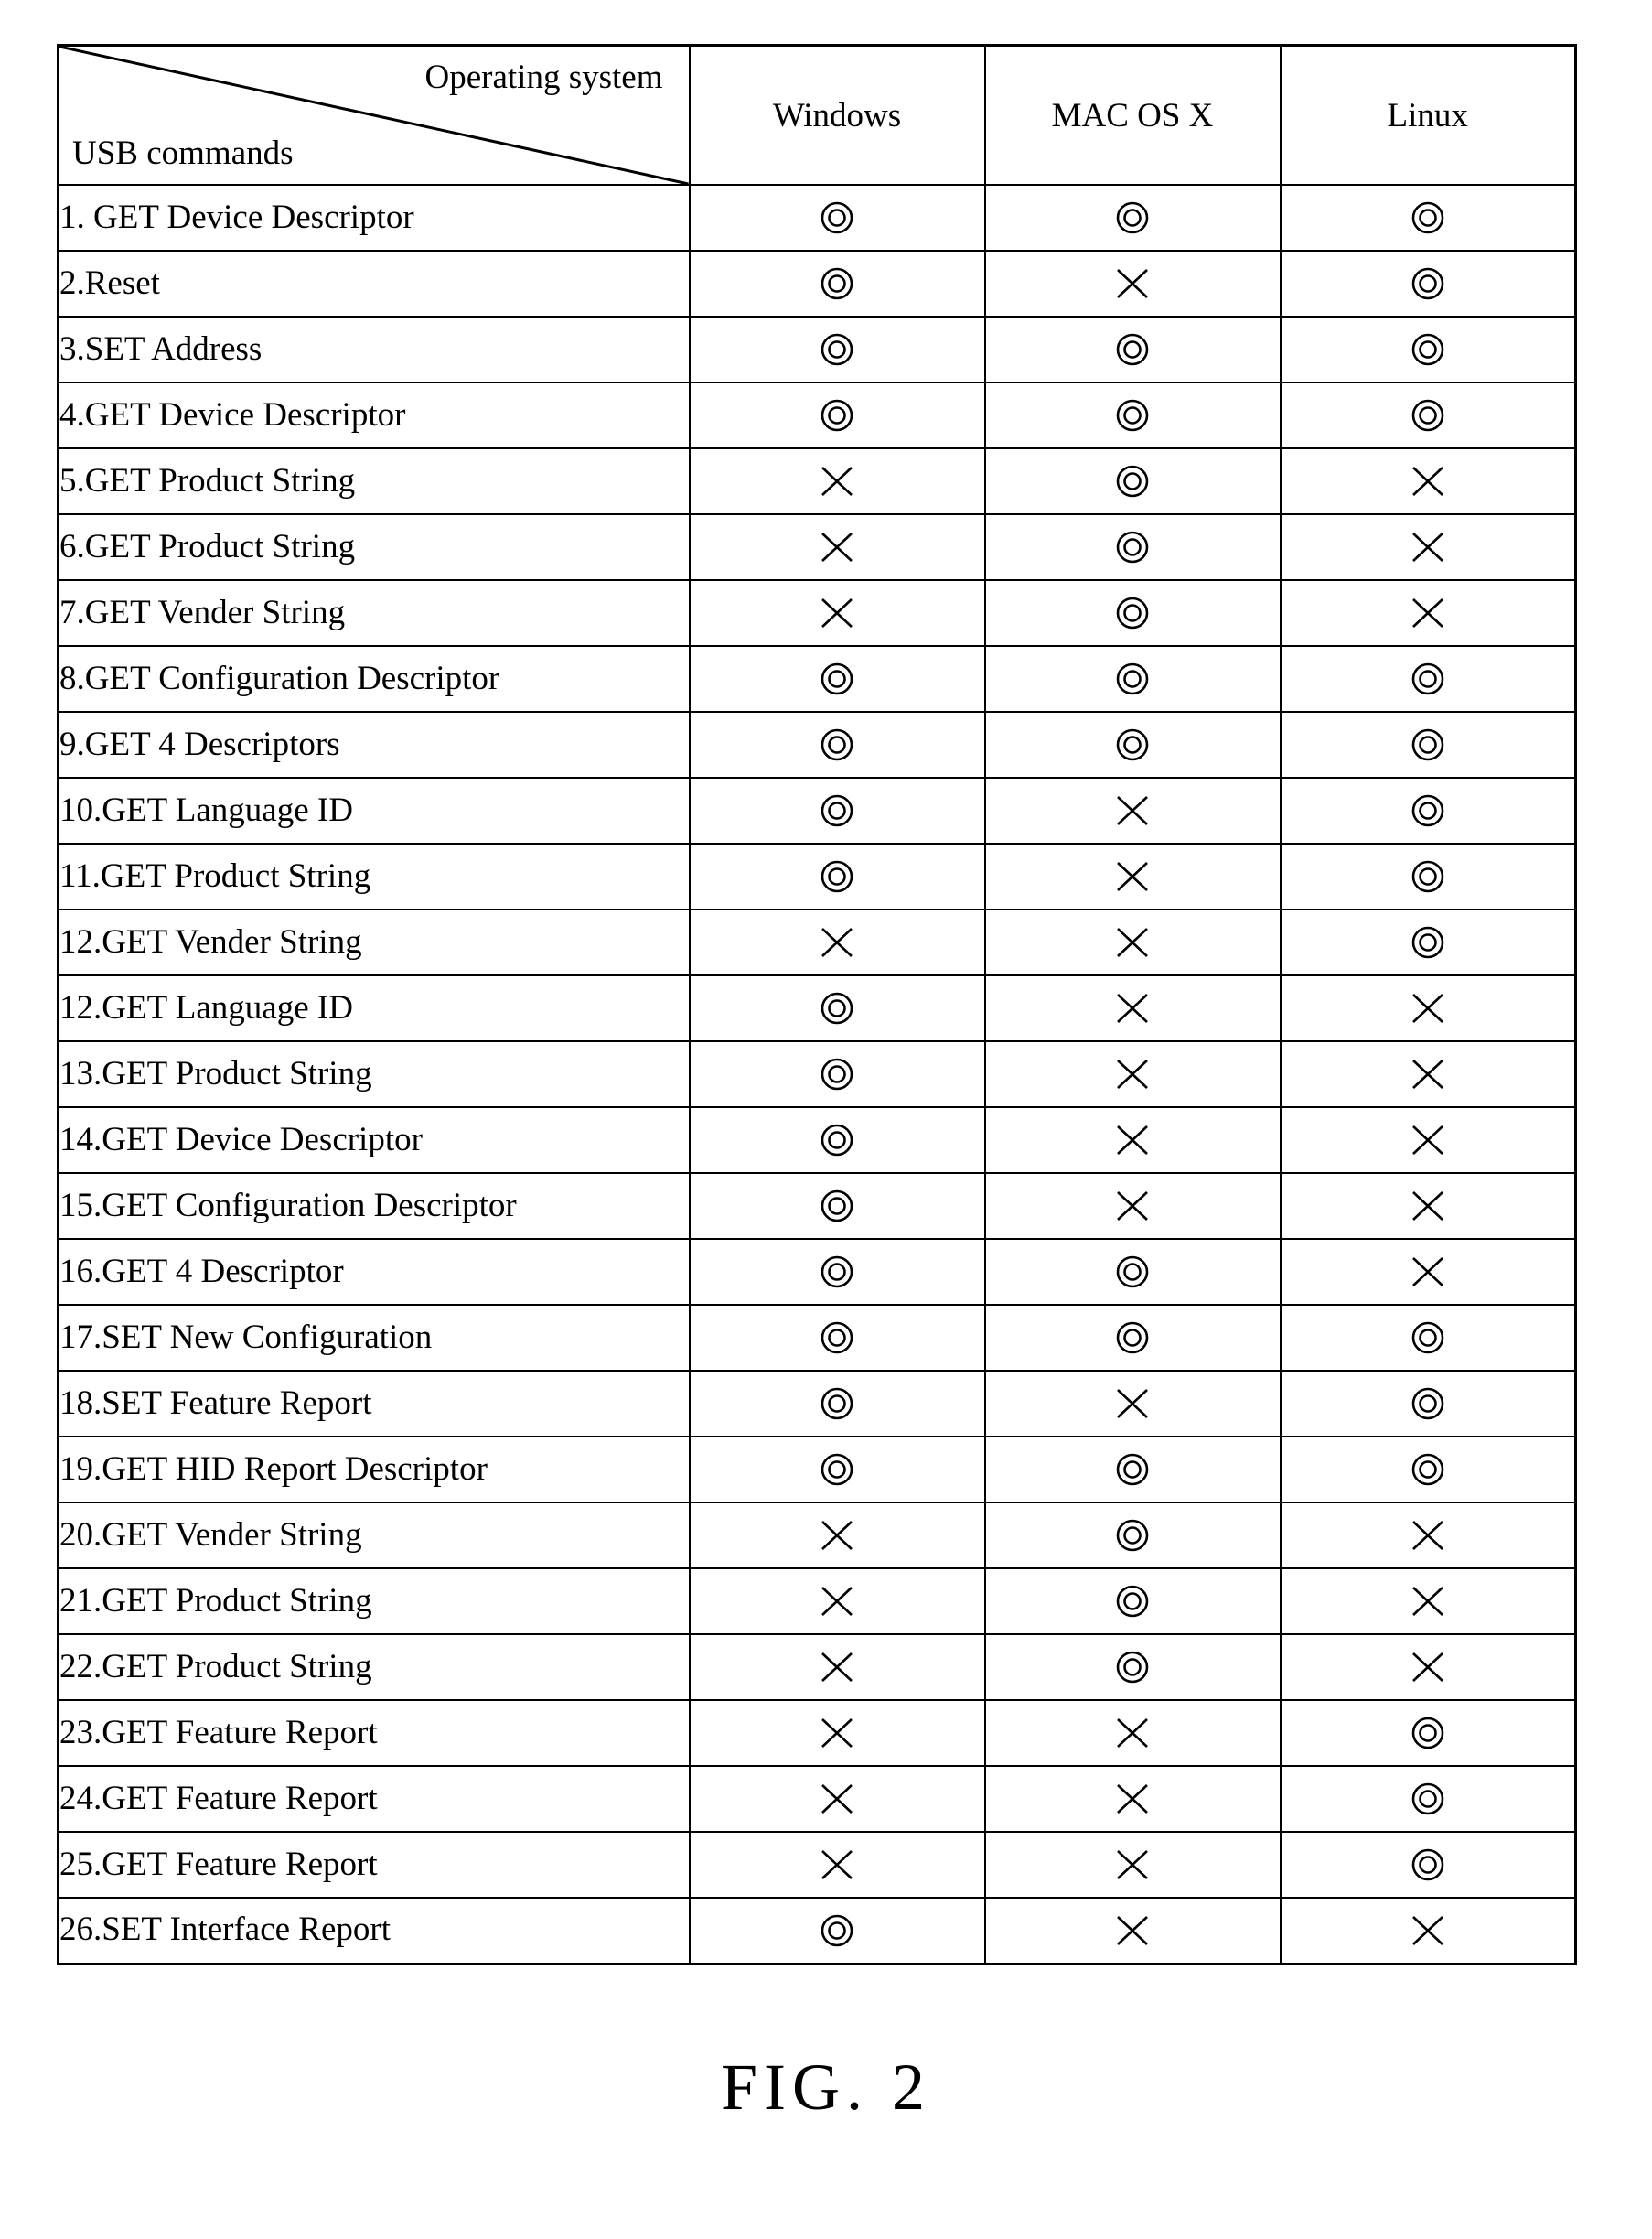 The width and height of the screenshot is (1652, 2239). Describe the element at coordinates (374, 1140) in the screenshot. I see `usb-command-label: 14.GET Device Descriptor` at that location.